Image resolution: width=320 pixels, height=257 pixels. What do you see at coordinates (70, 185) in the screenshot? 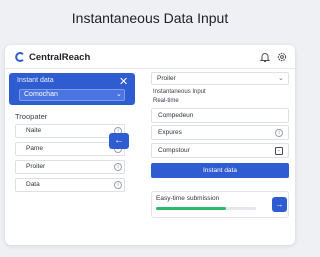
I see `list-item: Data i` at bounding box center [70, 185].